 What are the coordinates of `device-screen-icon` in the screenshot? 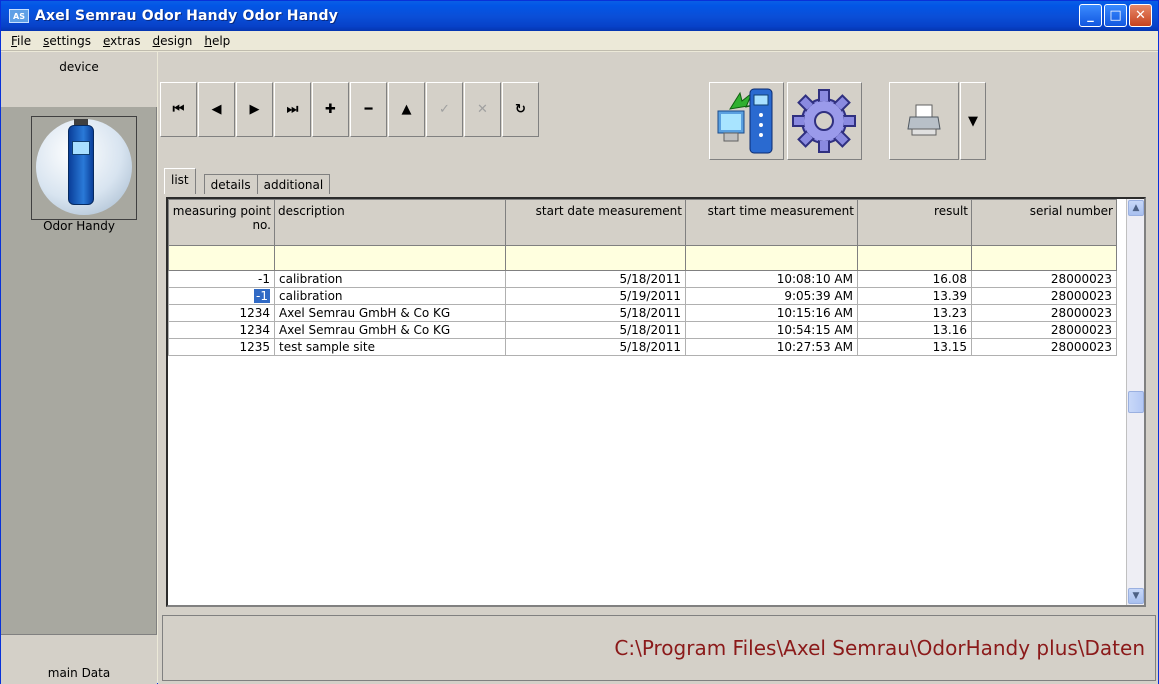 It's located at (81, 148).